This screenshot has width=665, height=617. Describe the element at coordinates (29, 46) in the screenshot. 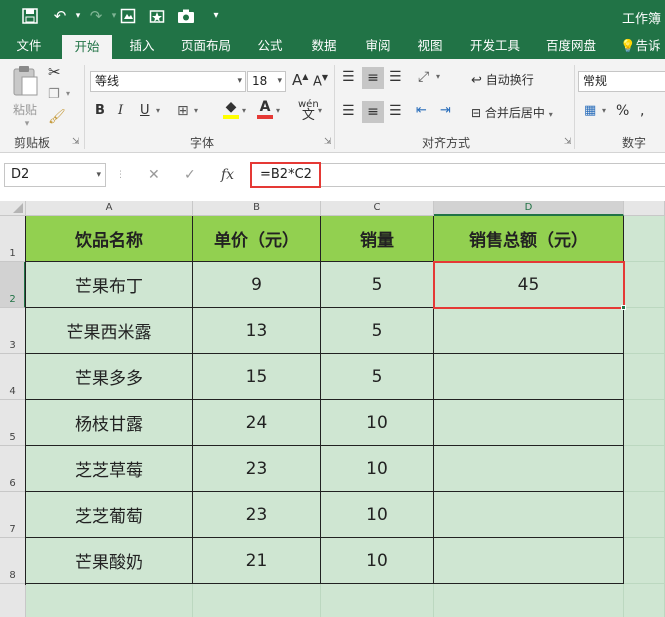

I see `tab-file: 文件` at that location.